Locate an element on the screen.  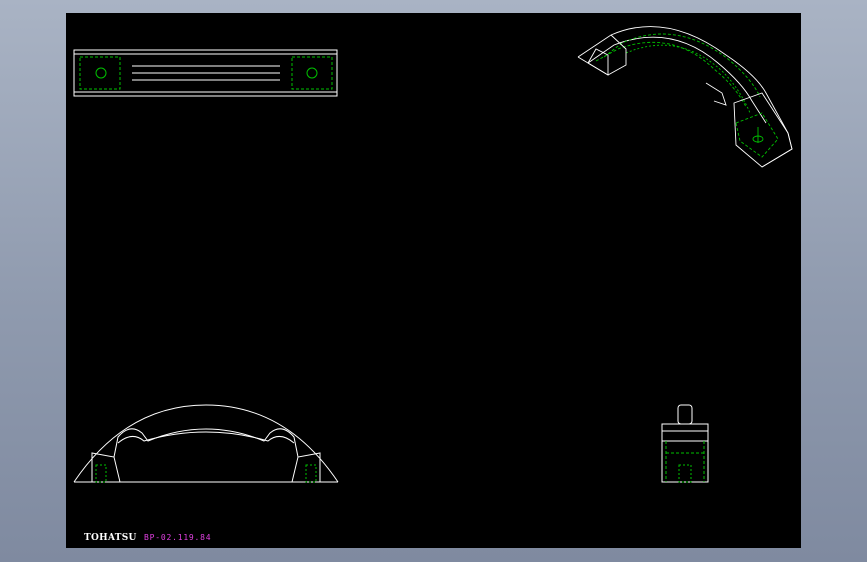
front-inner-profile is located at coordinates (206, 443).